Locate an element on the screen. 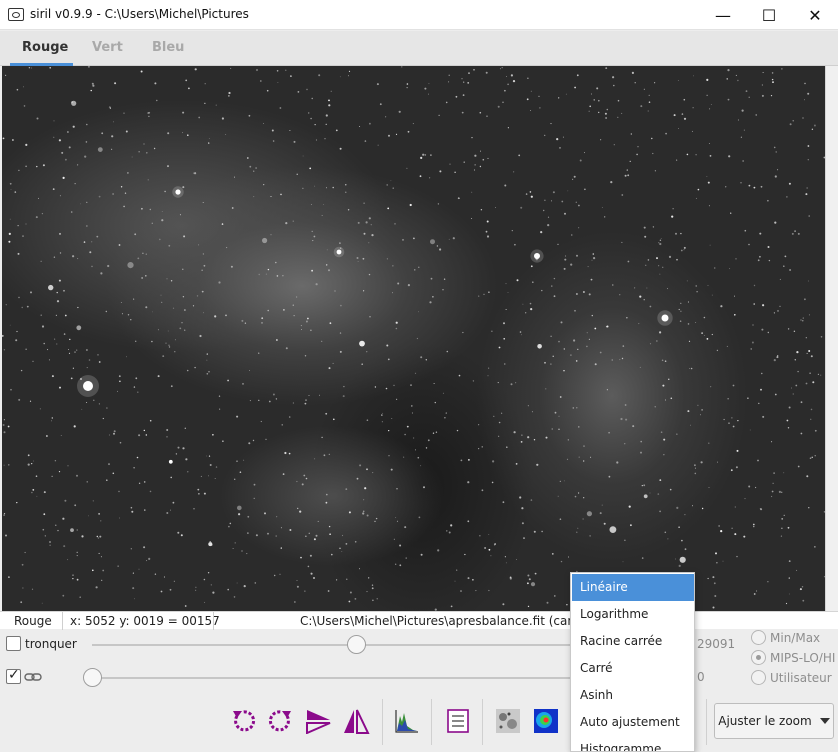 Image resolution: width=838 pixels, height=752 pixels. mirror-y-button is located at coordinates (356, 721).